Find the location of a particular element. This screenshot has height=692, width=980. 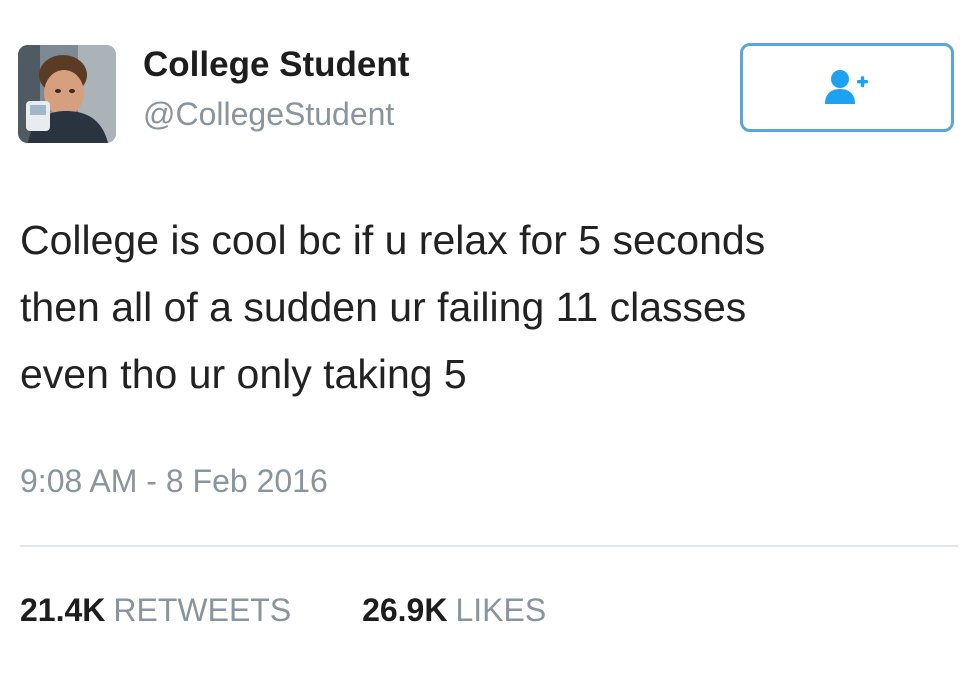

follow-button is located at coordinates (847, 87).